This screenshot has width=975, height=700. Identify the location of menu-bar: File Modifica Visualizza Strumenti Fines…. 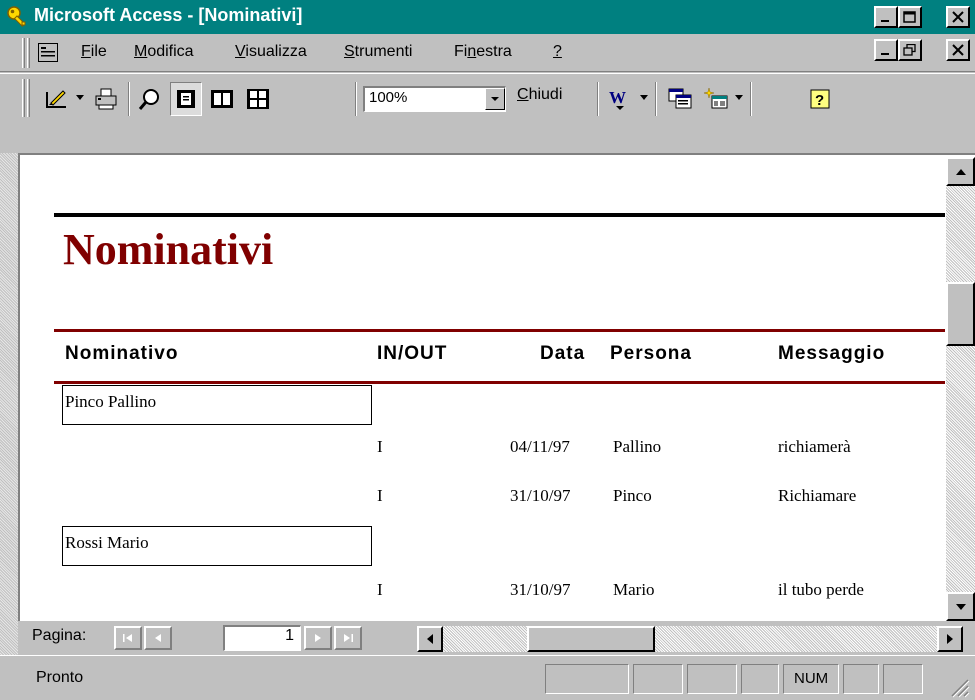
(487, 53).